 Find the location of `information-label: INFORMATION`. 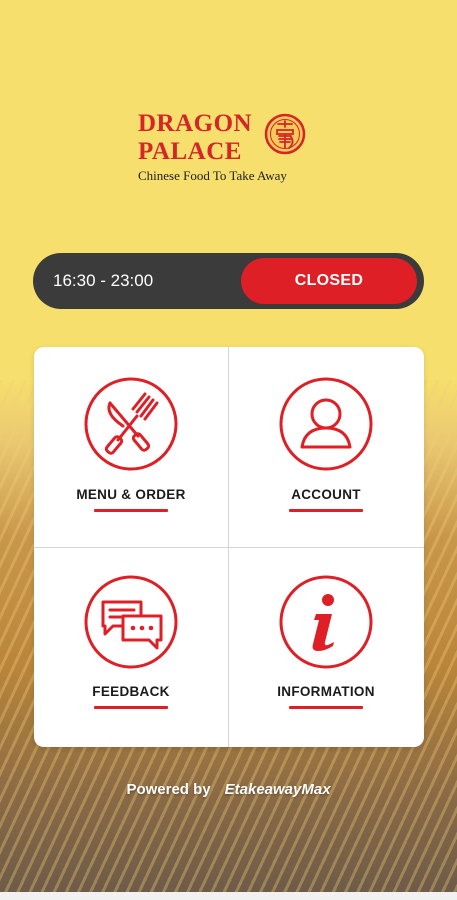

information-label: INFORMATION is located at coordinates (326, 691).